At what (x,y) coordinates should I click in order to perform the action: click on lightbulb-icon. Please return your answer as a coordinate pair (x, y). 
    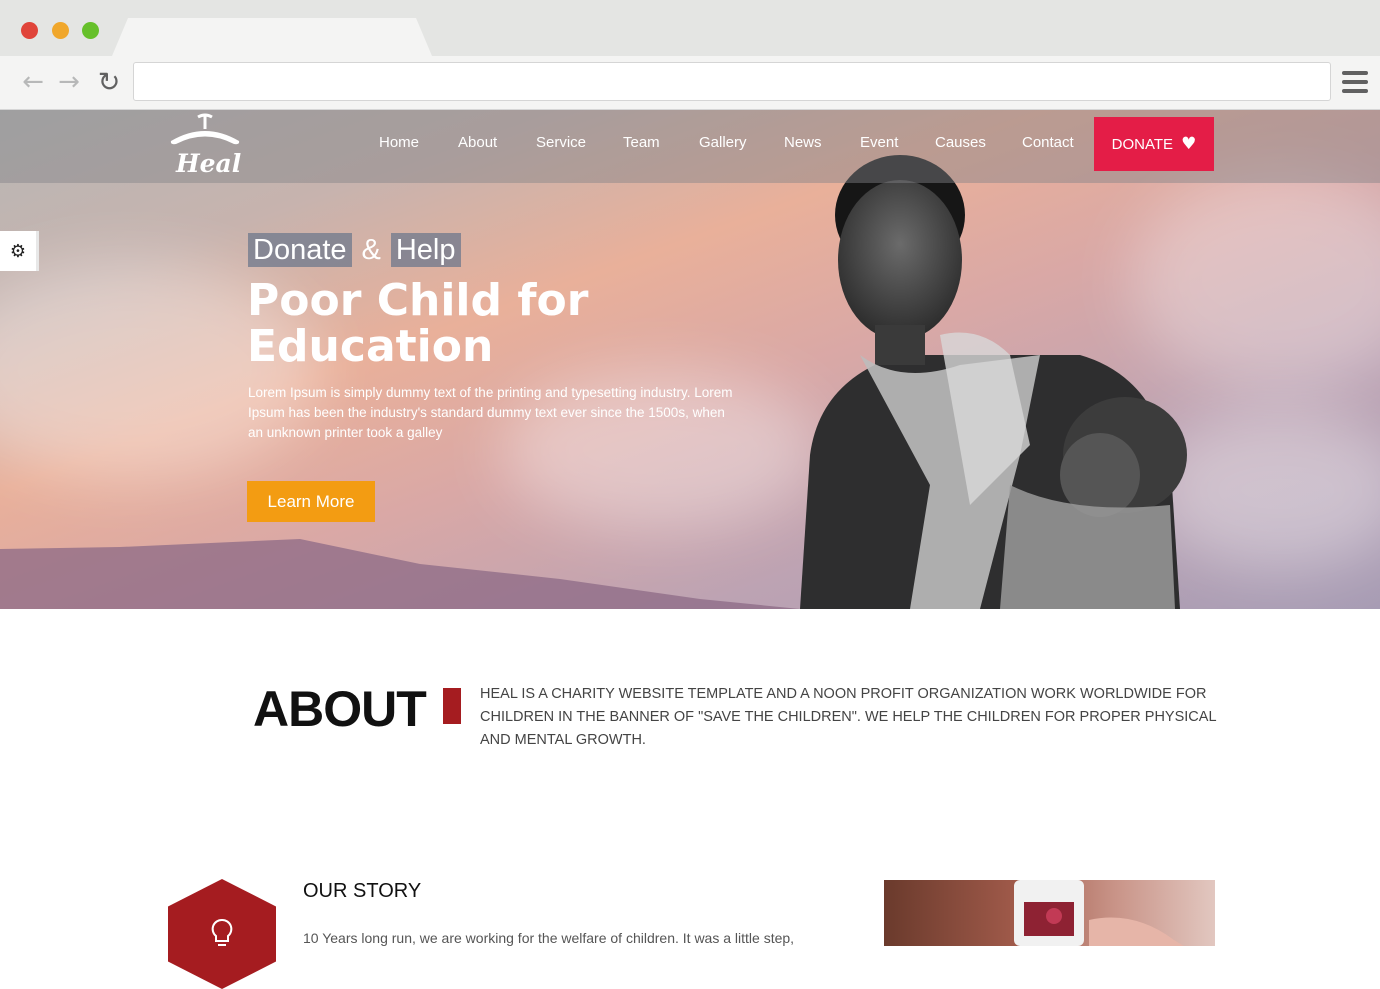
    Looking at the image, I should click on (222, 932).